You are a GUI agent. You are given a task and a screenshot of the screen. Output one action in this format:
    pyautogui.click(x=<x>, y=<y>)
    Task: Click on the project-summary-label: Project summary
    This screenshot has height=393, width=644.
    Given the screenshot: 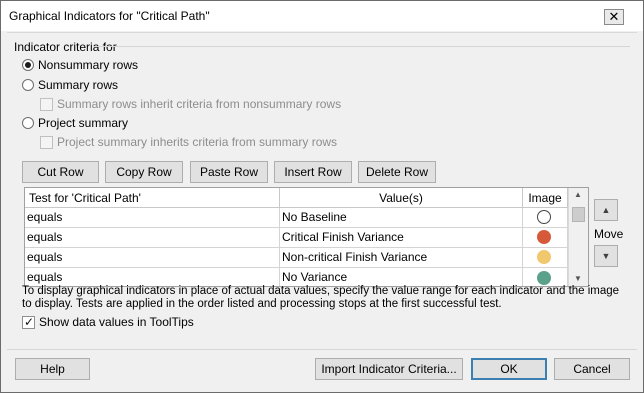 What is the action you would take?
    pyautogui.click(x=83, y=123)
    